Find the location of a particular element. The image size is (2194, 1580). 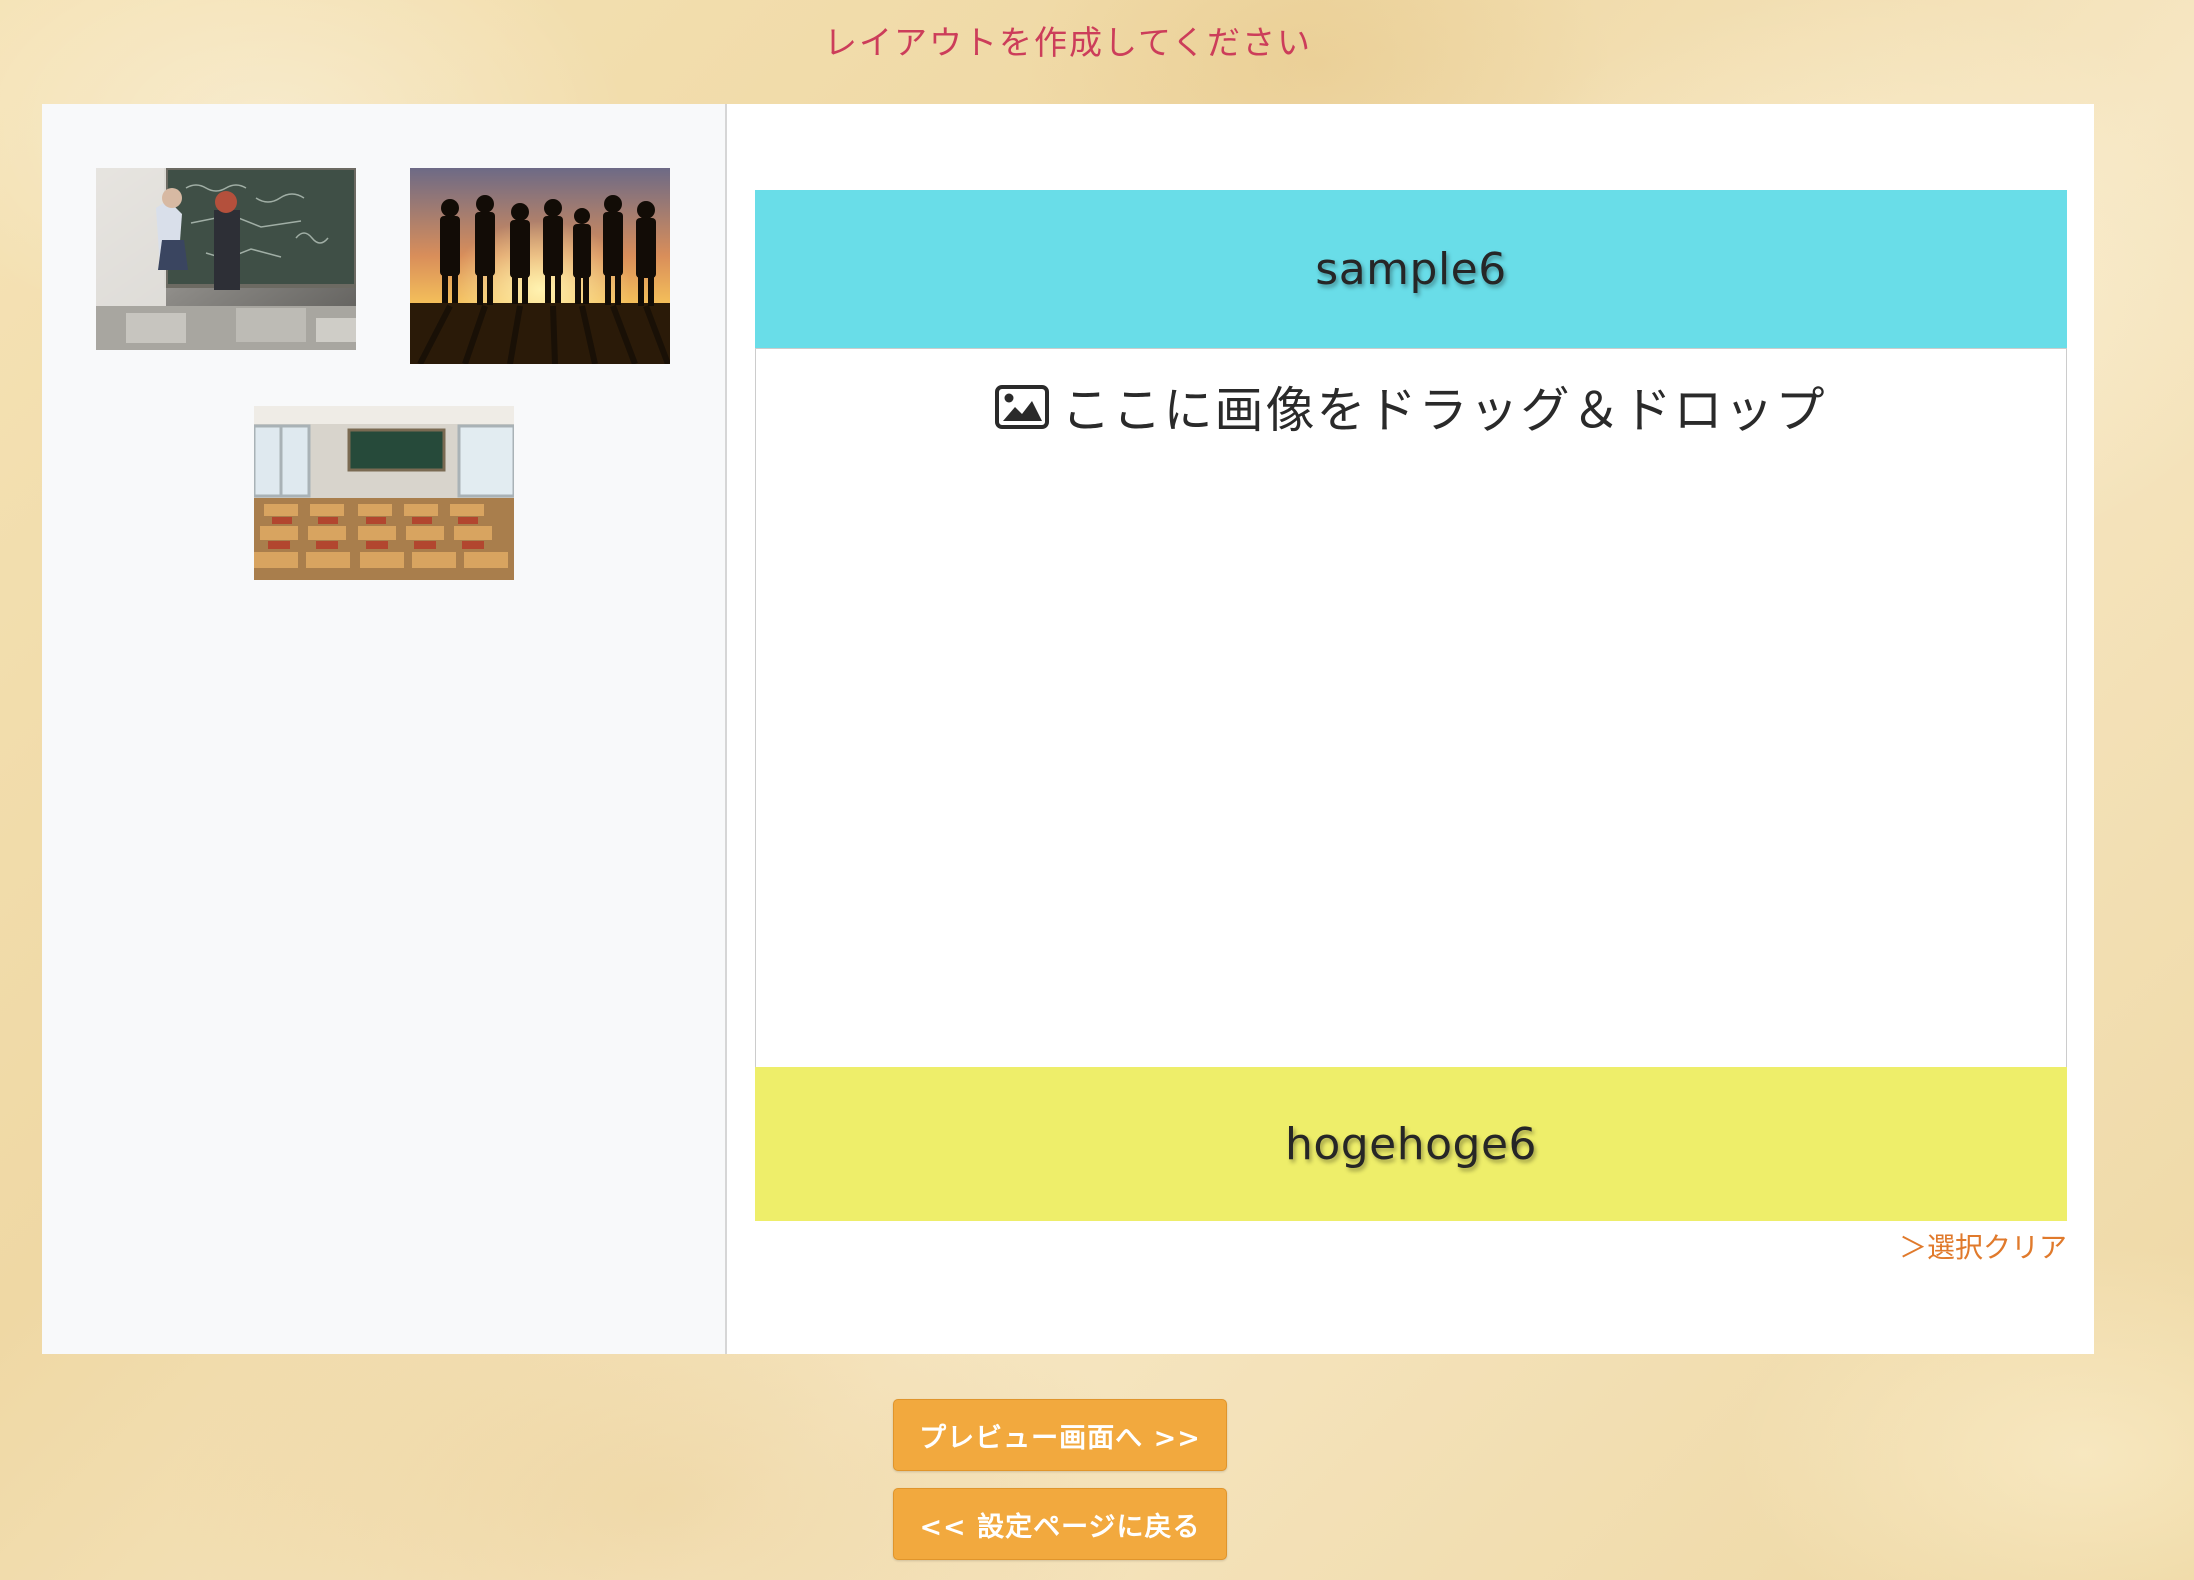

clear-selection-link: ＞選択クリア is located at coordinates (1983, 1246).